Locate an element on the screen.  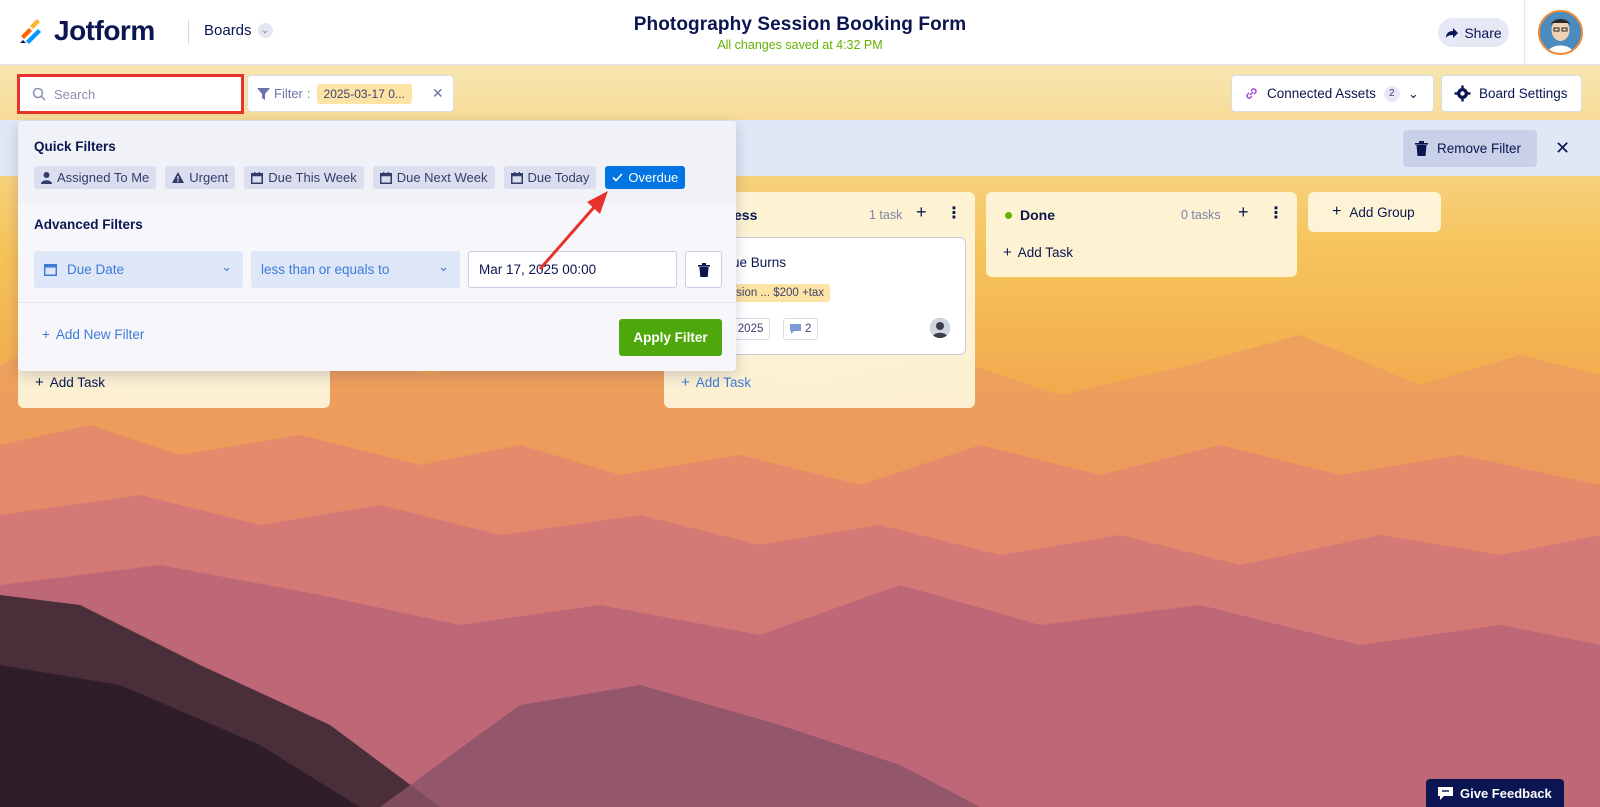
done-add-task: + Add Task is located at coordinates (1038, 252).